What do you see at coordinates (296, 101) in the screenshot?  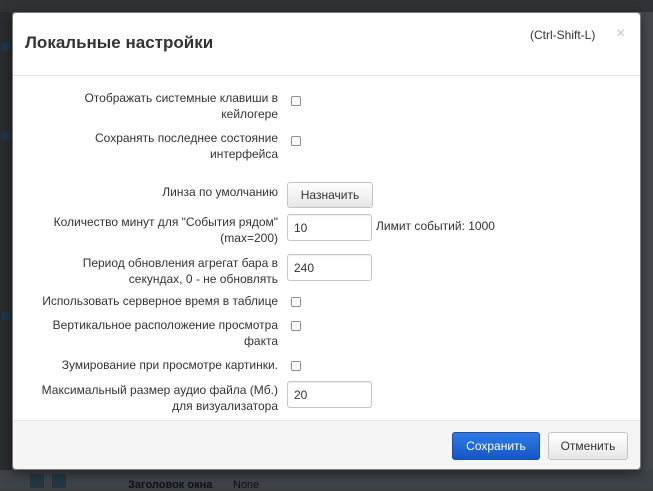 I see `show-system-keys-checkbox` at bounding box center [296, 101].